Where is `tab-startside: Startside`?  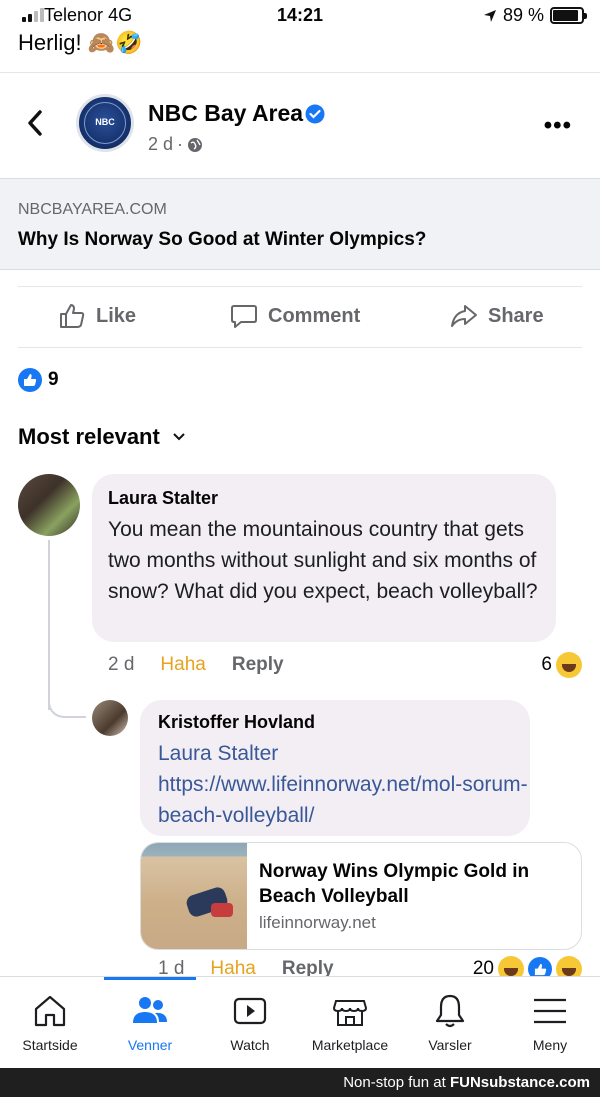
tab-startside: Startside is located at coordinates (50, 1022).